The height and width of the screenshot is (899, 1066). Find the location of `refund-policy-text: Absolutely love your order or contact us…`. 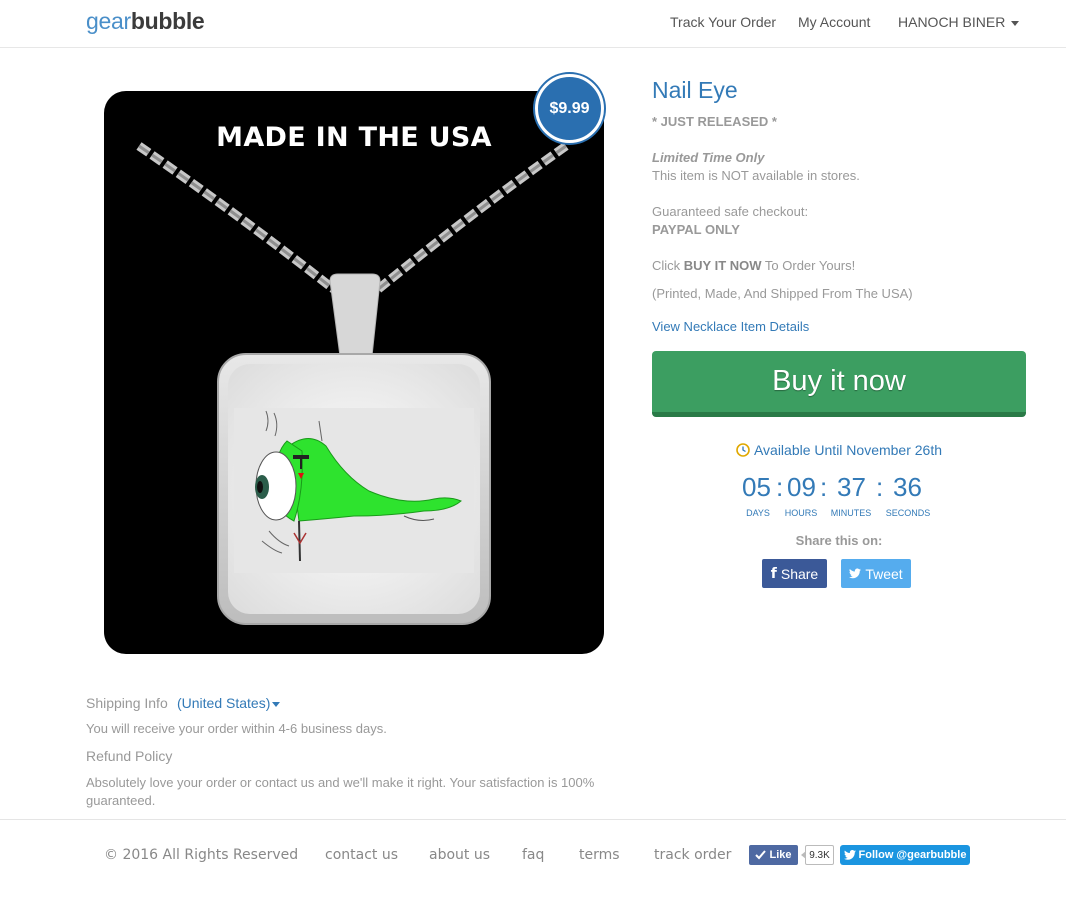

refund-policy-text: Absolutely love your order or contact us… is located at coordinates (340, 791).